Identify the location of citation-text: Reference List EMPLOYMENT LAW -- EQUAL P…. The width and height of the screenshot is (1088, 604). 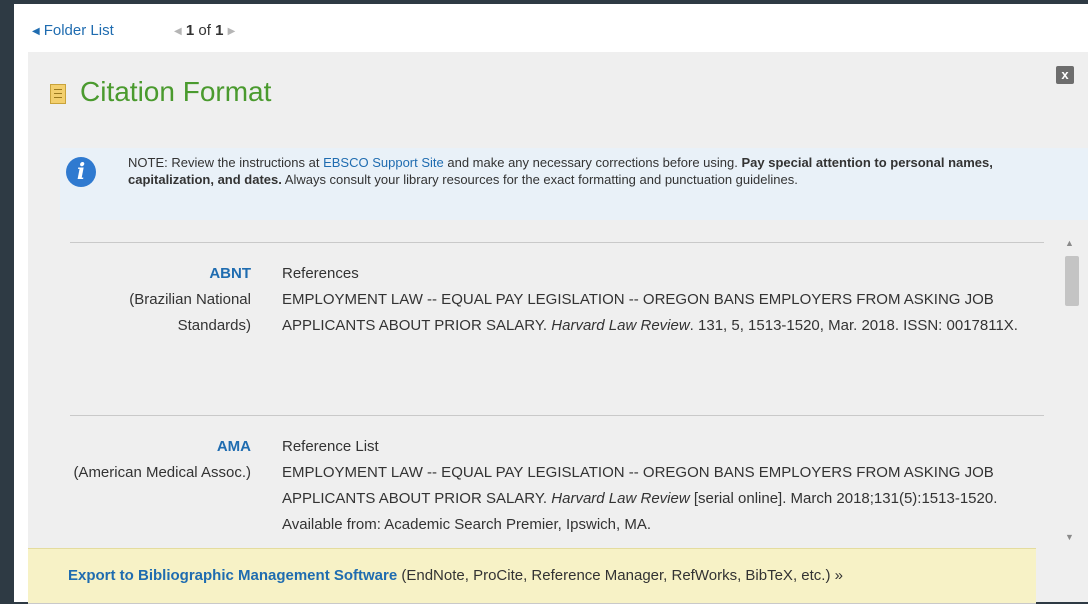
(657, 486).